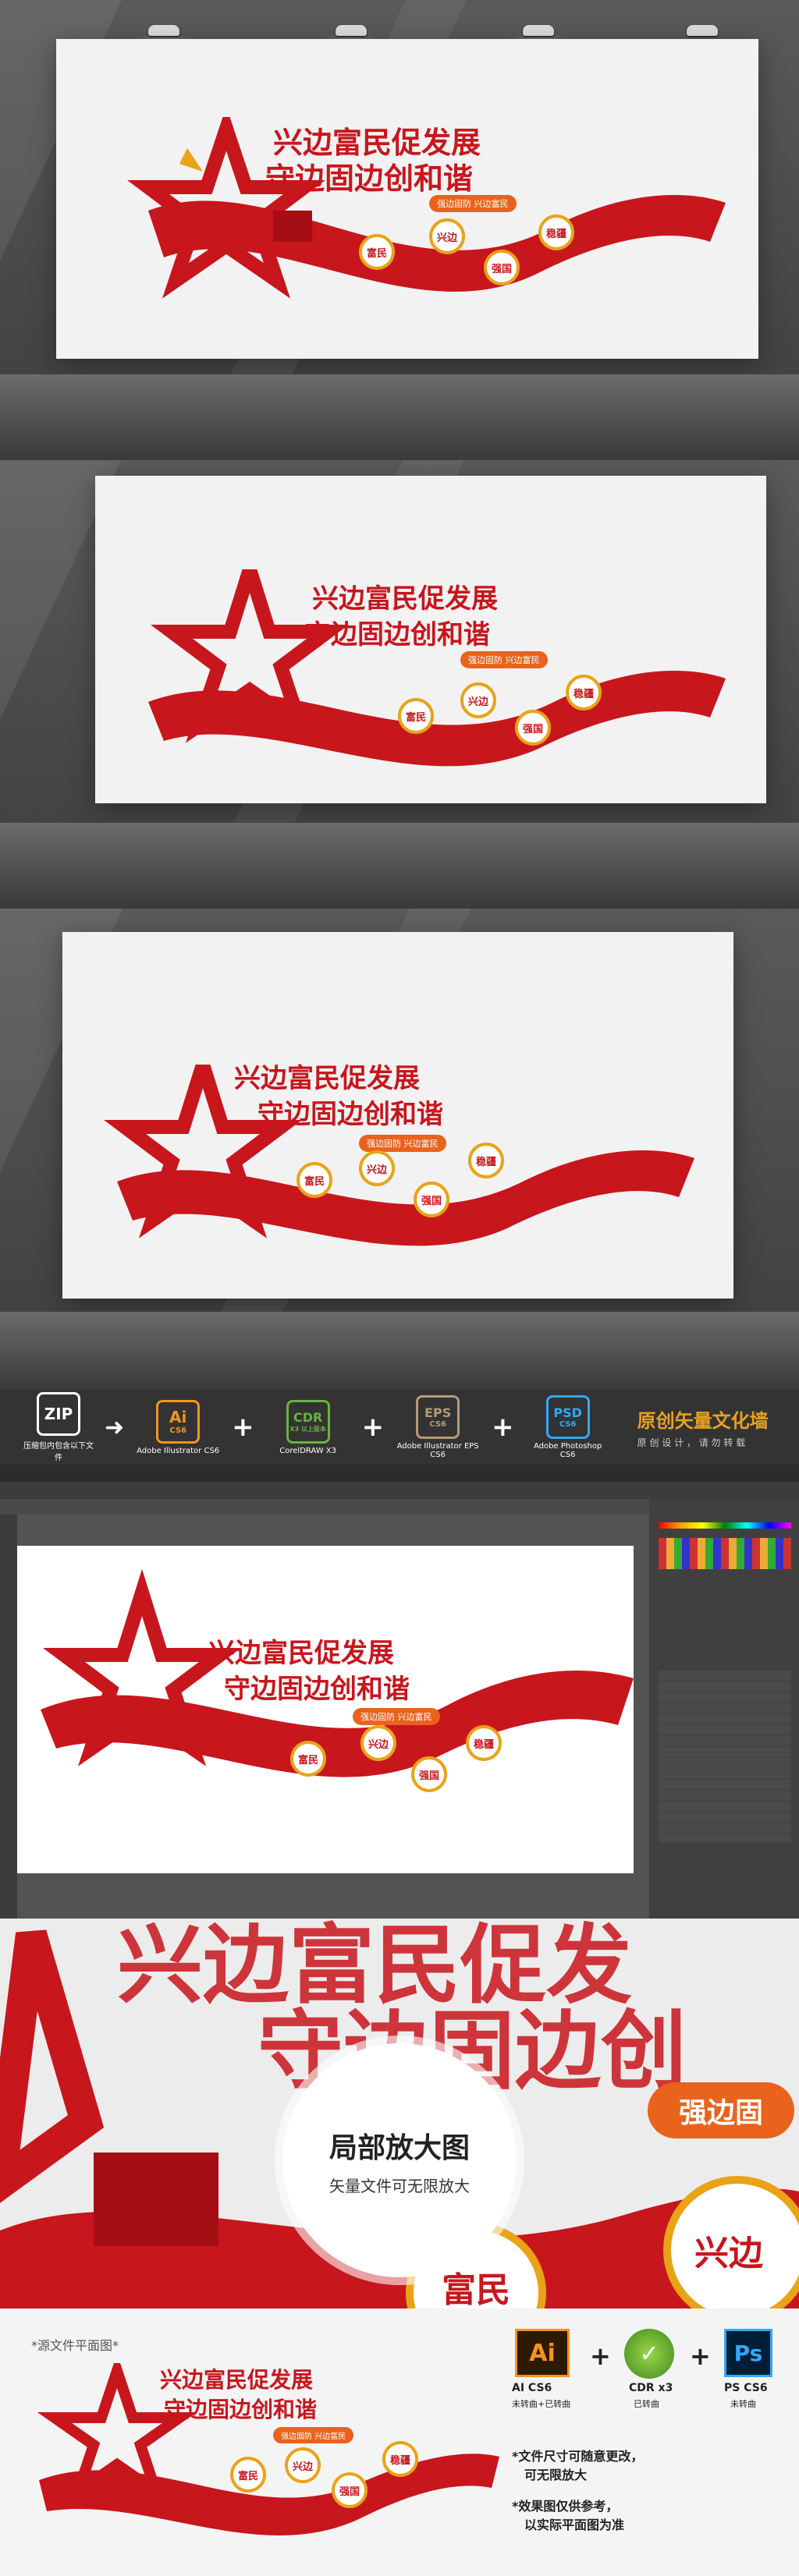 This screenshot has width=799, height=2576. I want to click on eps-label: EPS, so click(438, 1412).